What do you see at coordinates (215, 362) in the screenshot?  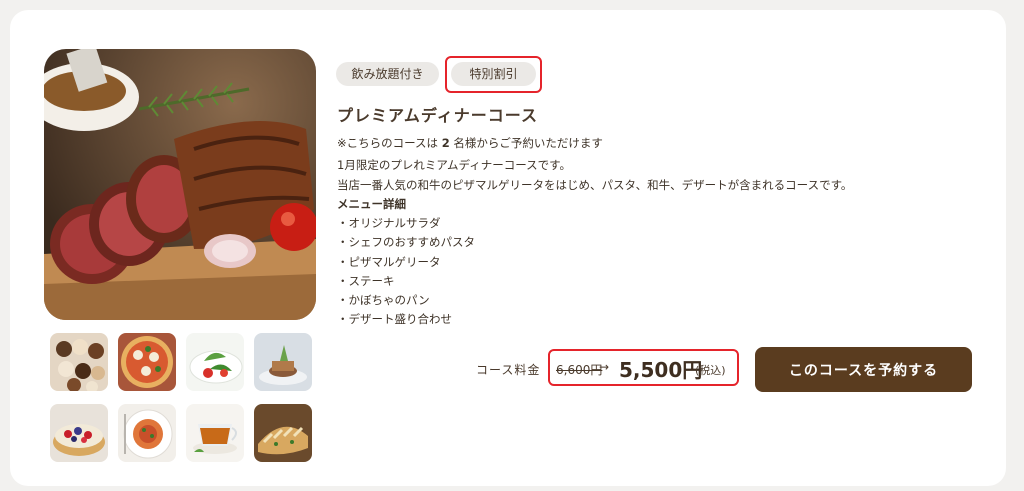 I see `thumbnail-salad` at bounding box center [215, 362].